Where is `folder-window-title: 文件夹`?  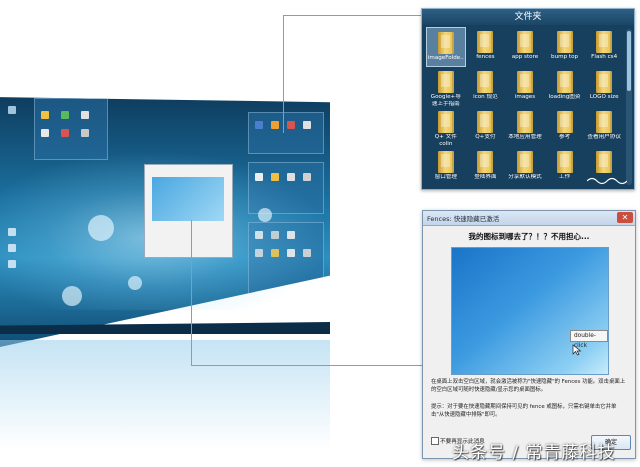
folder-window-title: 文件夹 is located at coordinates (528, 17).